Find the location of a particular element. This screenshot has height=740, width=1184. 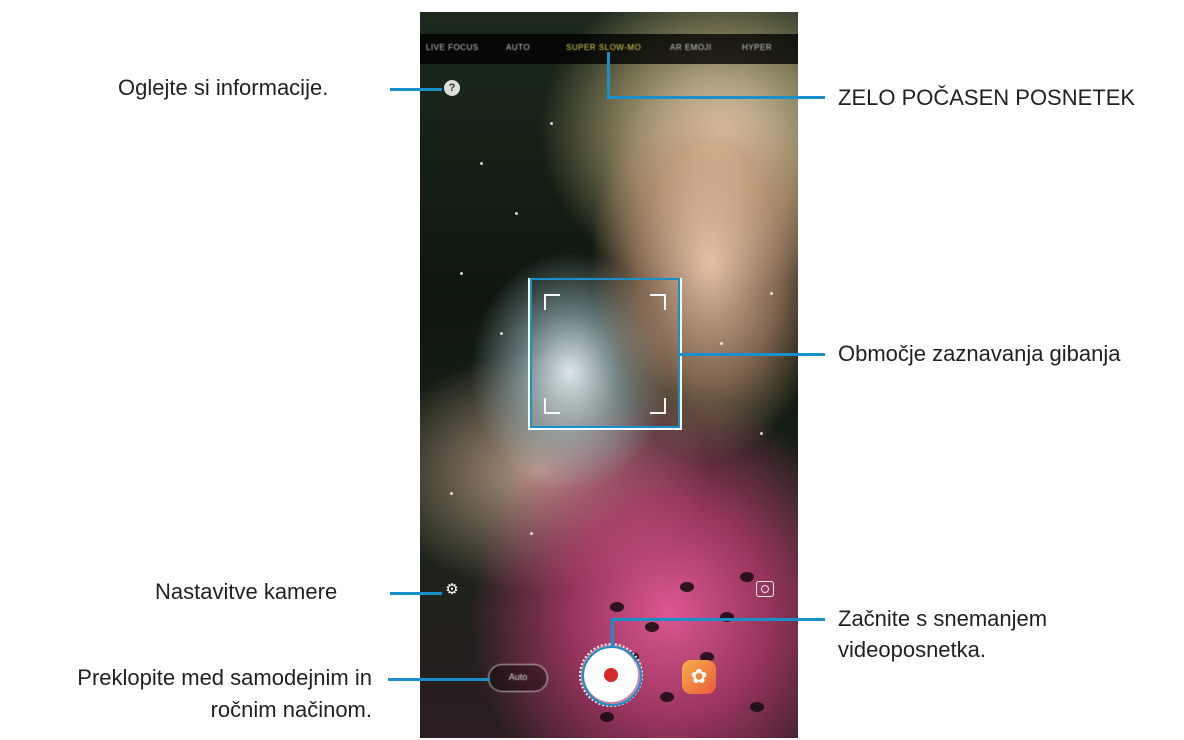

mode-ar-emoji: AR EMOJI is located at coordinates (691, 47).